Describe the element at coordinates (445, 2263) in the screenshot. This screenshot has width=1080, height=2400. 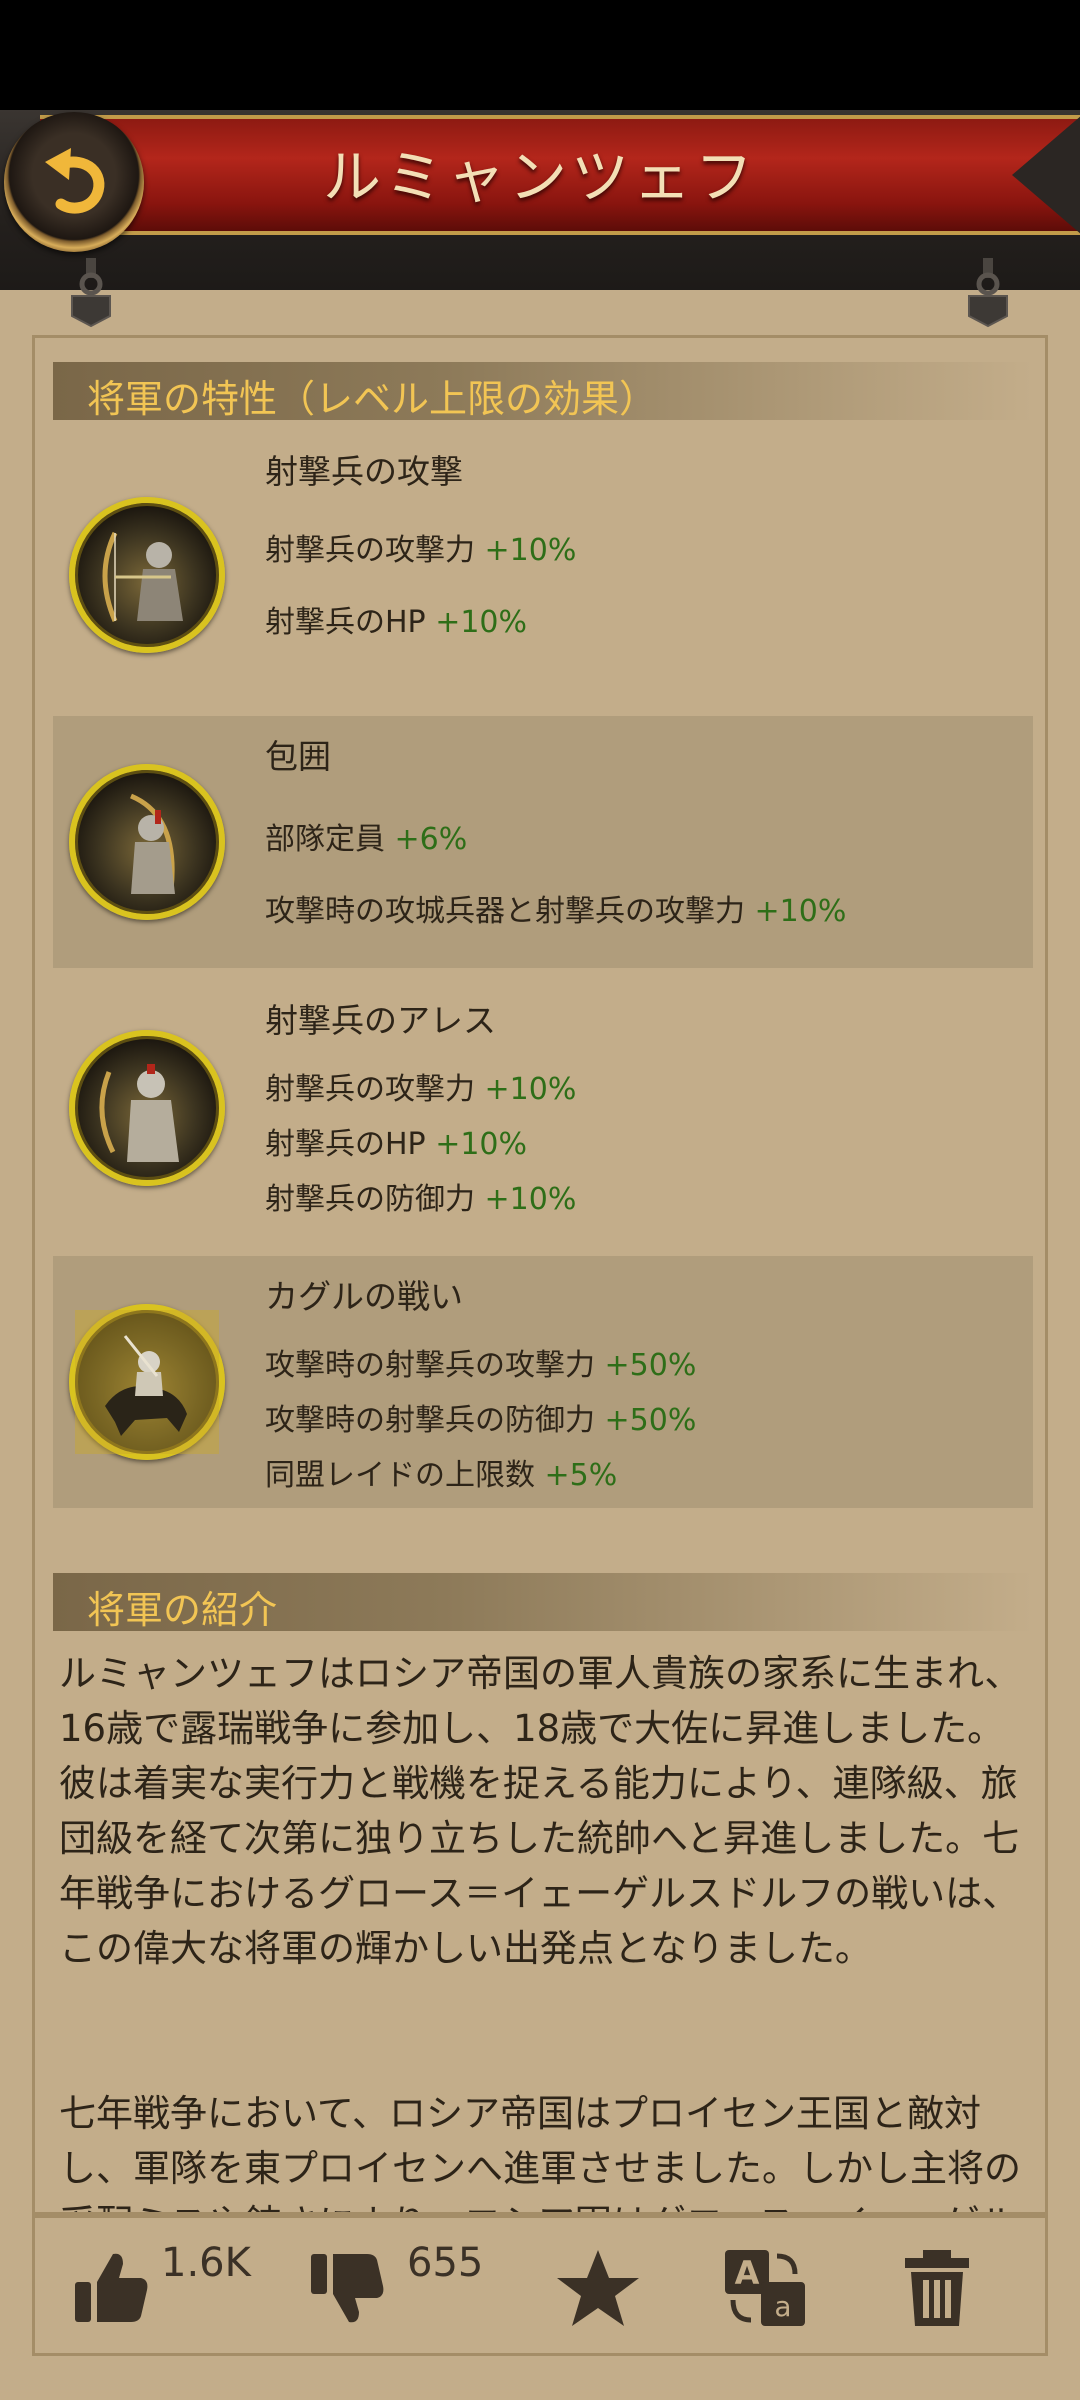
I see `dislike-count: 655` at that location.